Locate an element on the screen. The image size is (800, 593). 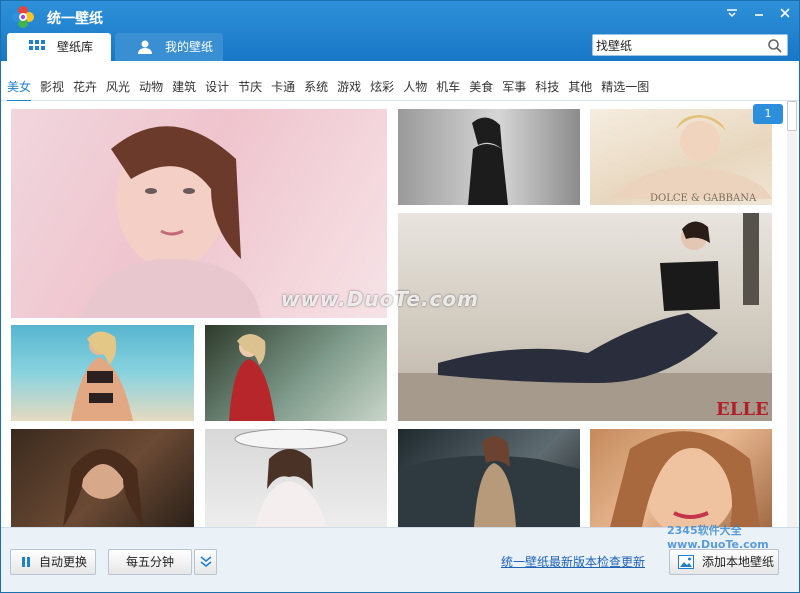
menu-dropdown-icon is located at coordinates (732, 15).